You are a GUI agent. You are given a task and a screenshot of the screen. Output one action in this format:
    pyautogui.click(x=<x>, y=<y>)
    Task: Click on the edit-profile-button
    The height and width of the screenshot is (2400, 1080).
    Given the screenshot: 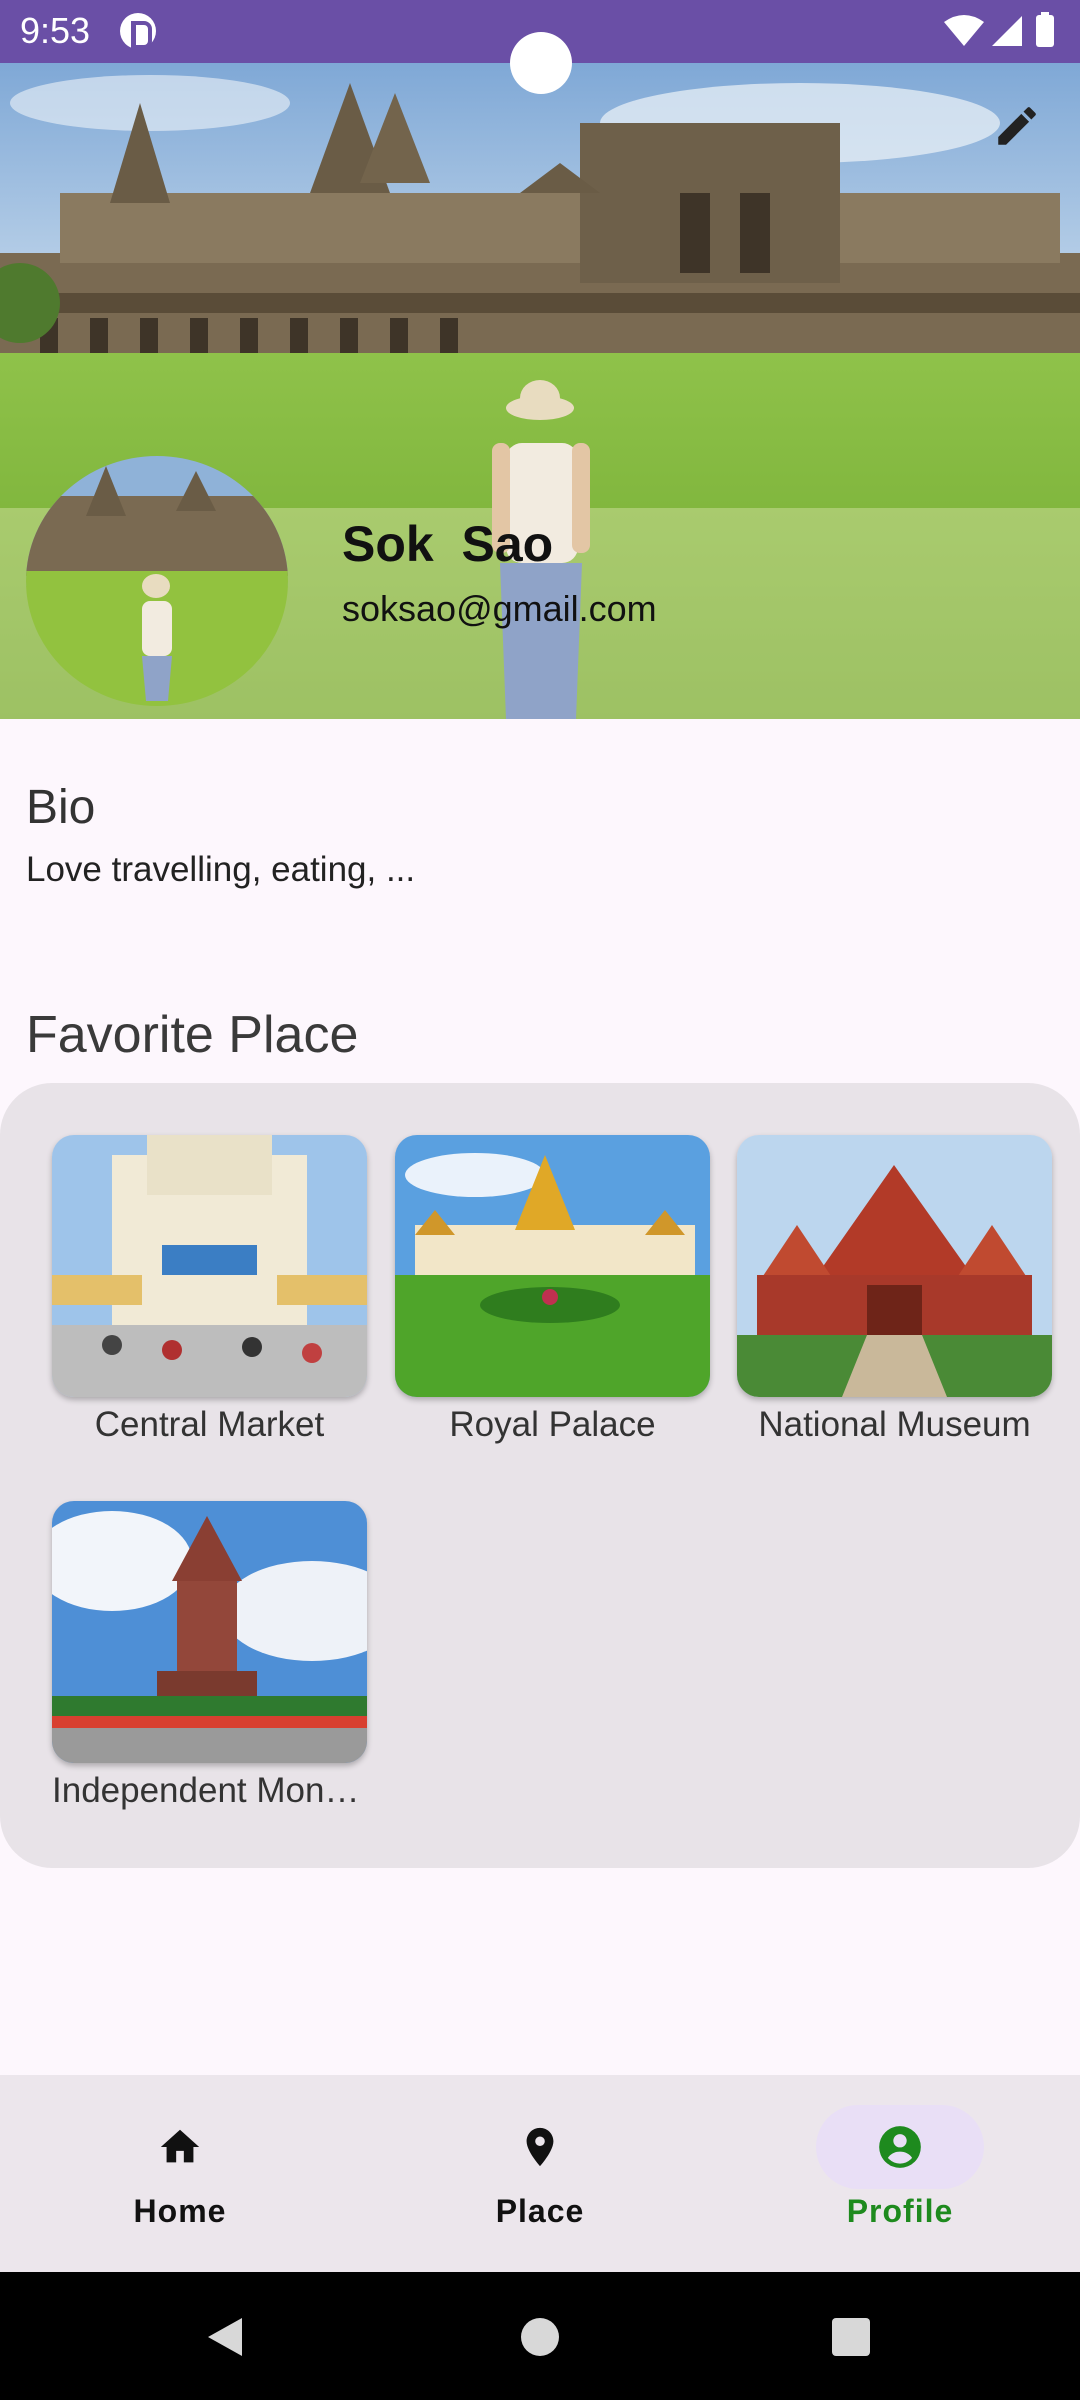 What is the action you would take?
    pyautogui.click(x=1017, y=126)
    